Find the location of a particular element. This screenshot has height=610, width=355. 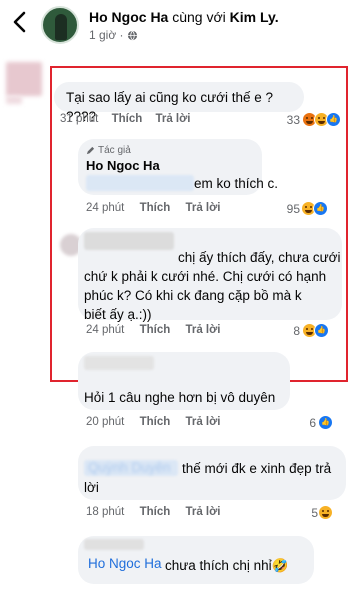

post-timestamp: 1 giờ · is located at coordinates (106, 35).